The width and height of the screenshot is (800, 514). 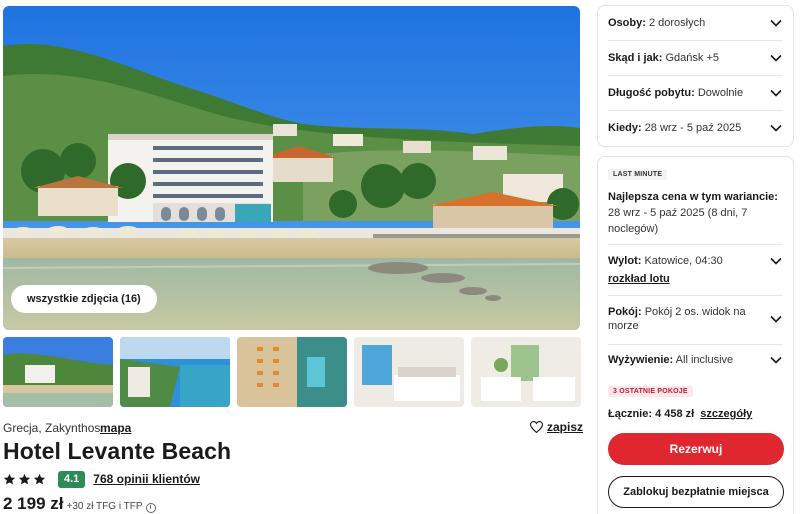 I want to click on stay-length-value: Dowolnie, so click(x=720, y=93).